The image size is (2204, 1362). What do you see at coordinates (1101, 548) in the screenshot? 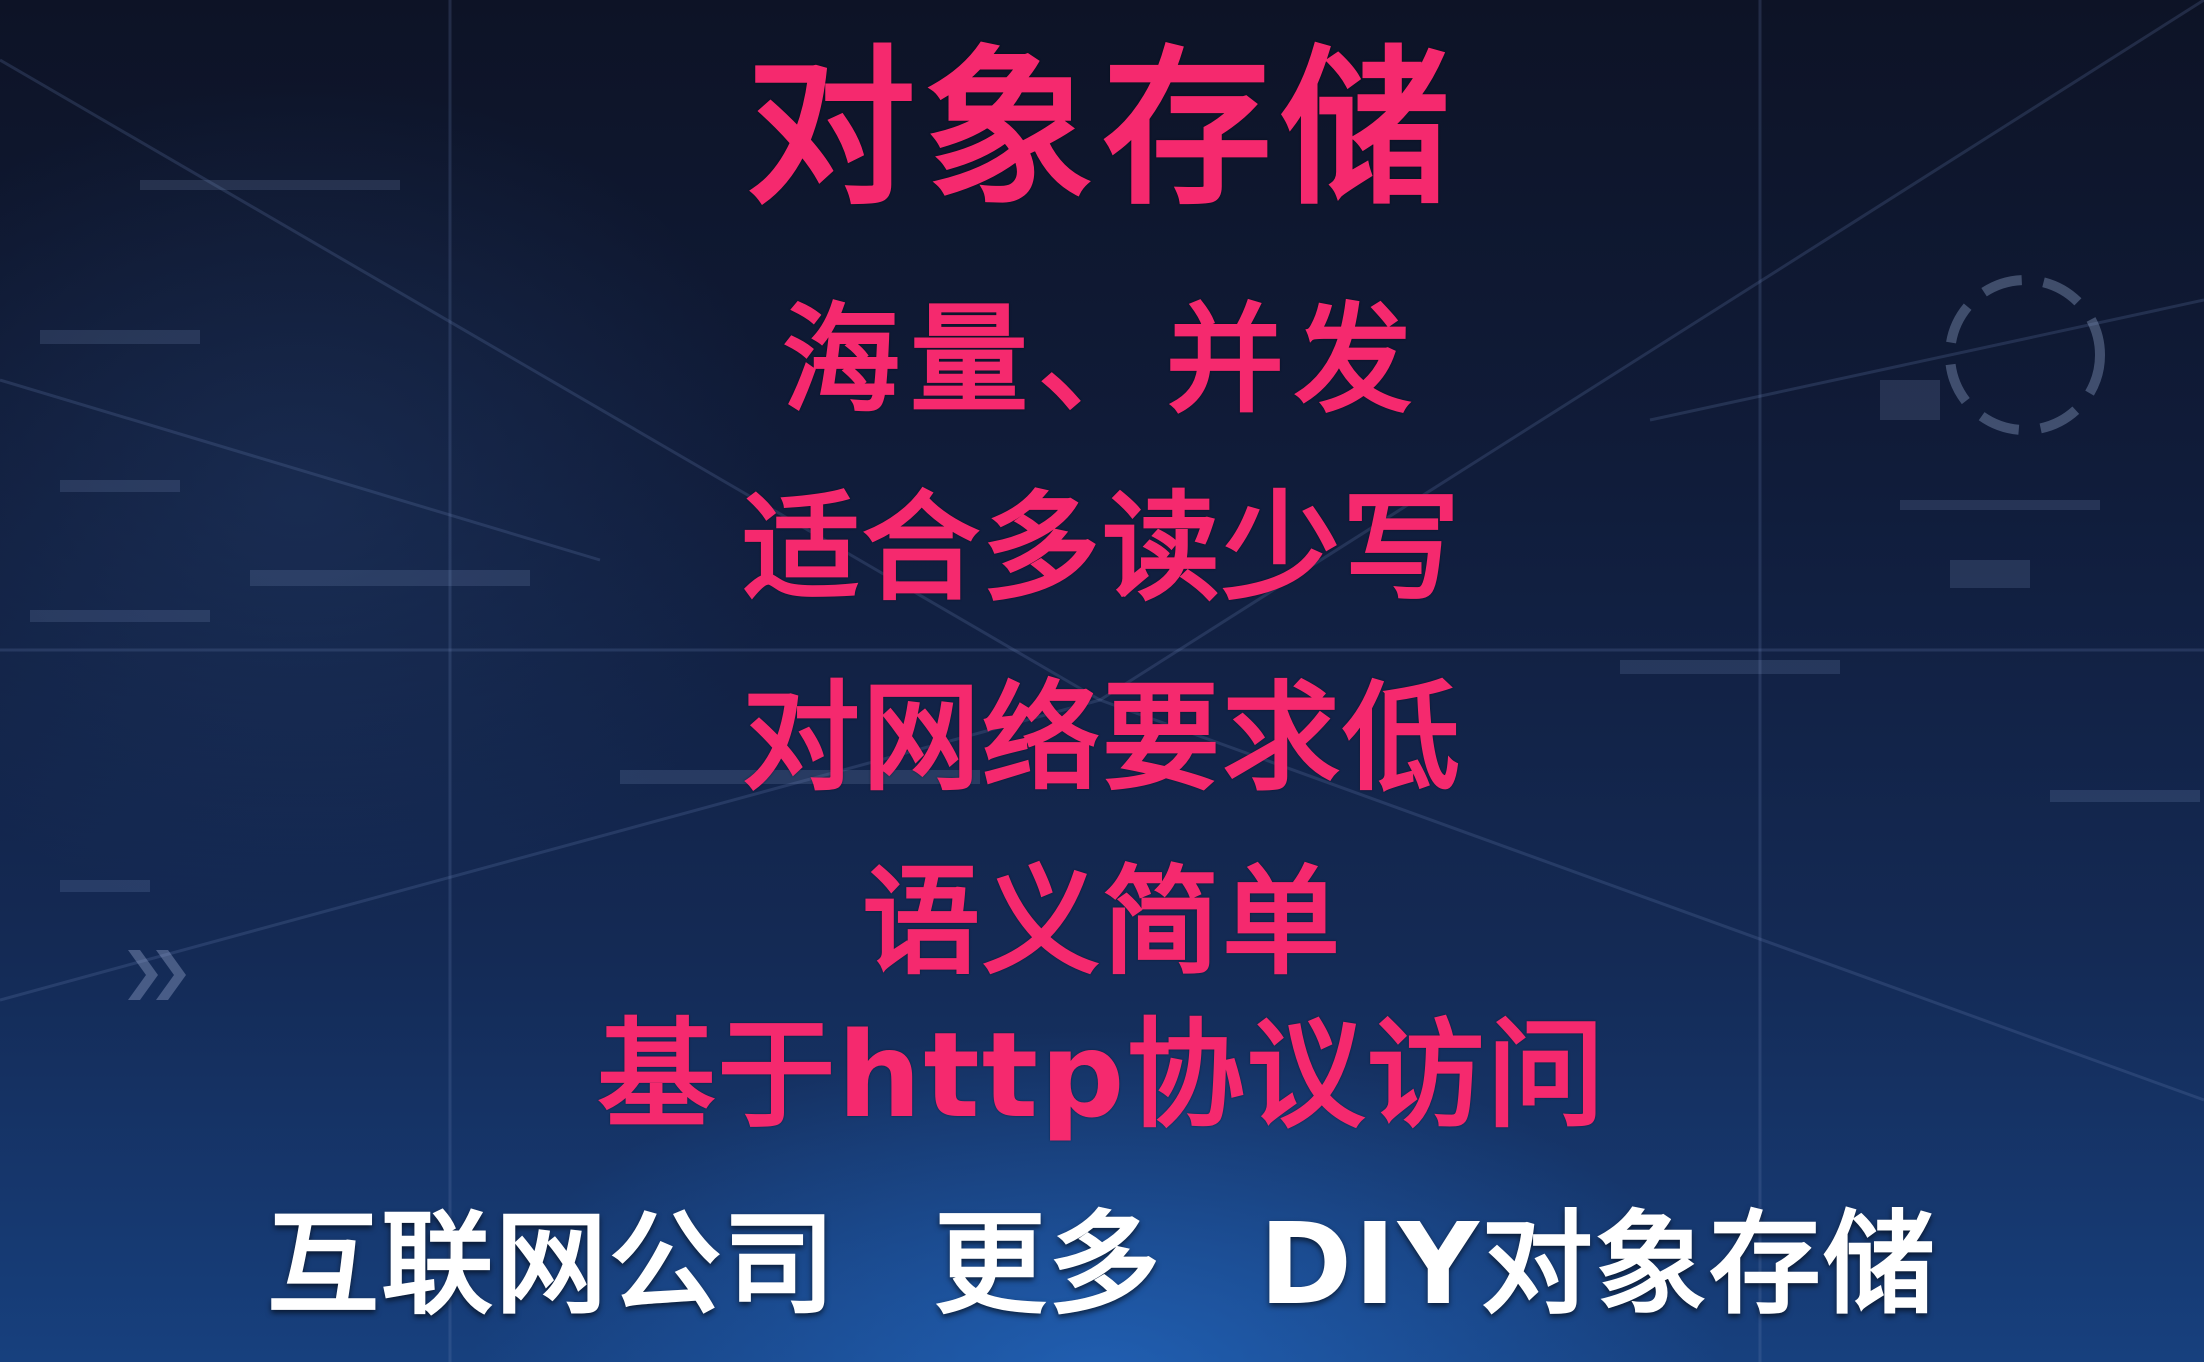
I see `feature-read-heavy: 适合多读少写` at bounding box center [1101, 548].